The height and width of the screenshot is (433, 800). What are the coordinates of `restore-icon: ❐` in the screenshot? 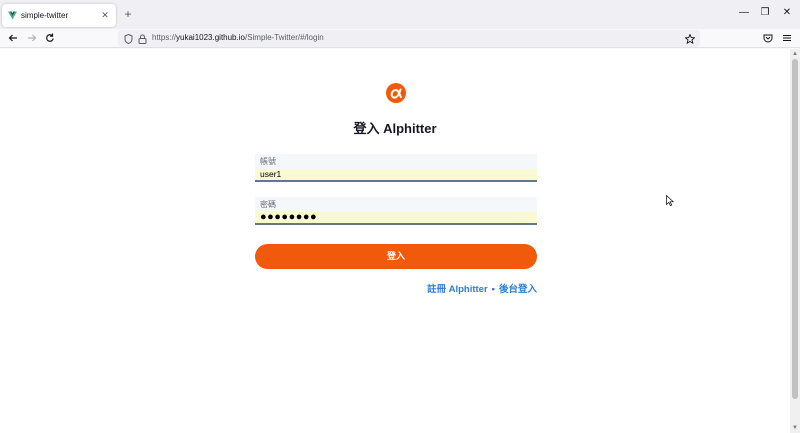 It's located at (765, 12).